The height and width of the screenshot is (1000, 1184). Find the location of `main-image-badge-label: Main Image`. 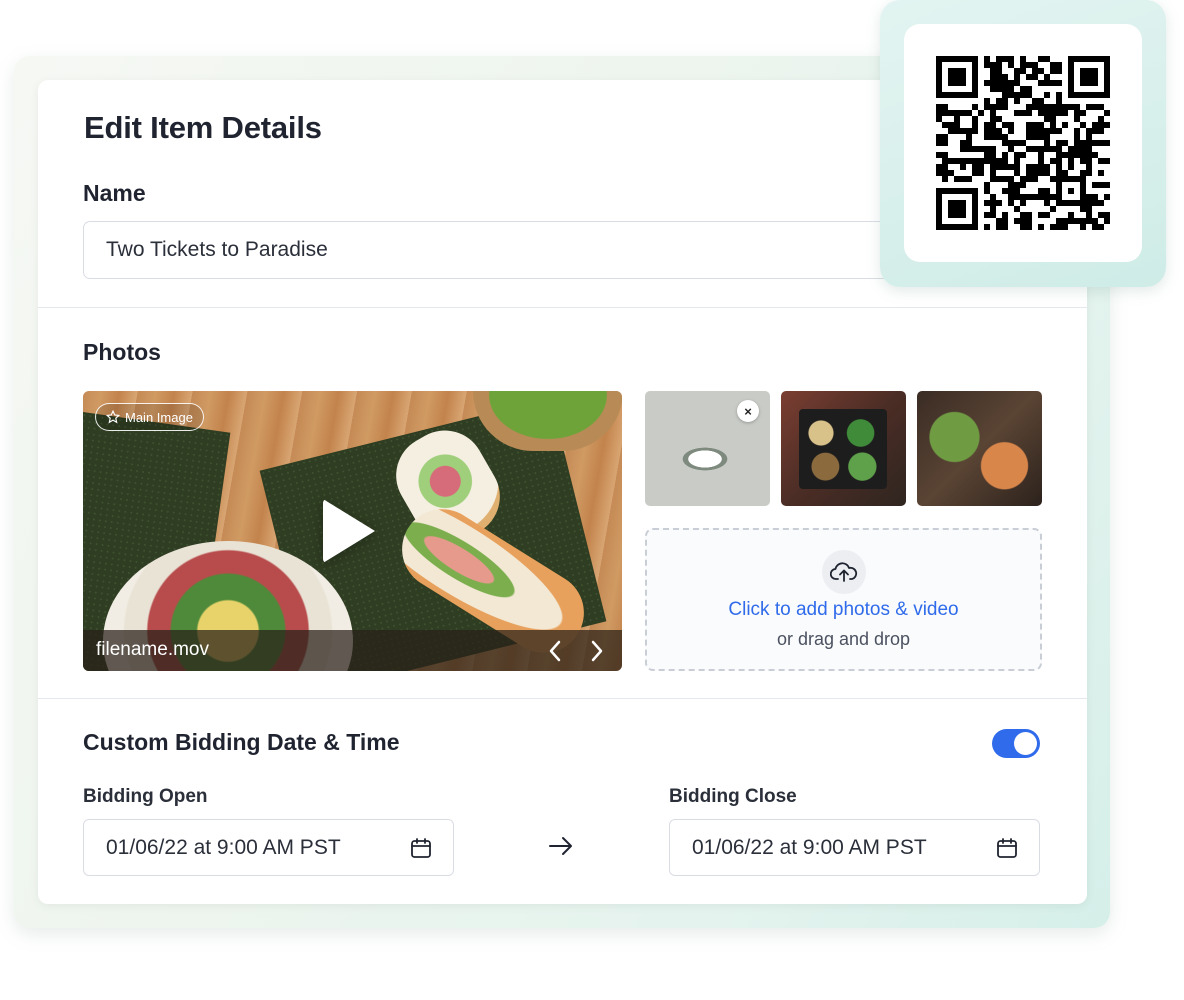

main-image-badge-label: Main Image is located at coordinates (159, 417).